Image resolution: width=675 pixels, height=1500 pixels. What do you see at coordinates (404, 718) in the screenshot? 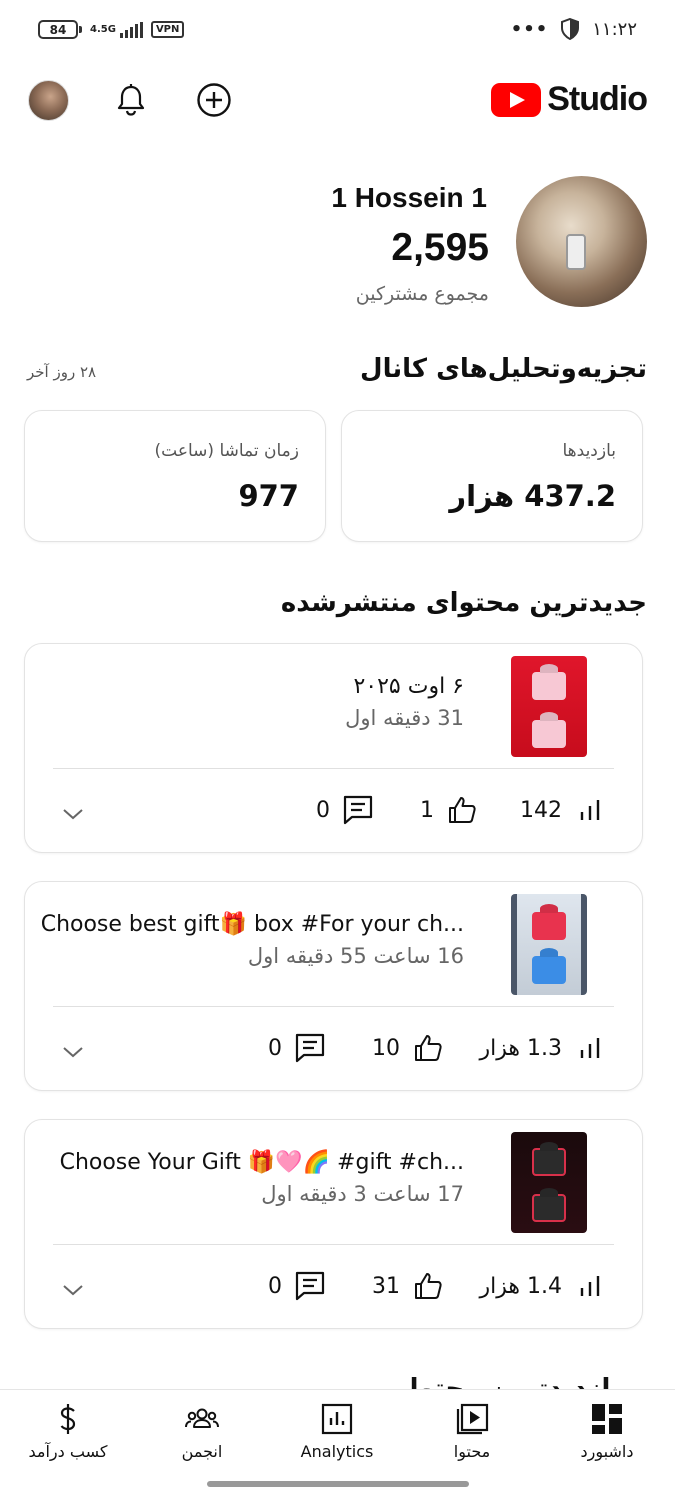
I see `video-age: 31 دقیقه اول` at bounding box center [404, 718].